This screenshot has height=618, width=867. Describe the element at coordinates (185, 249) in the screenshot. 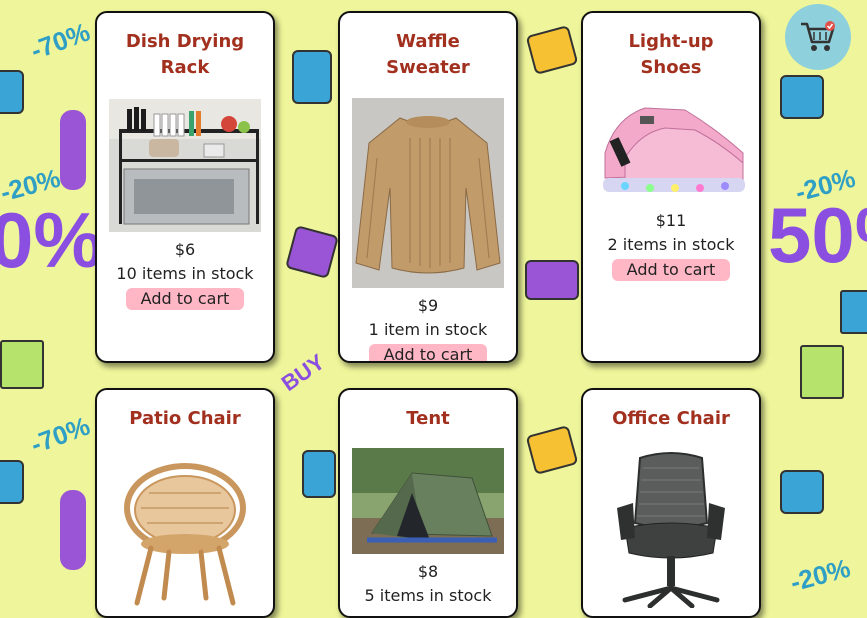

I see `product-price: $6` at that location.